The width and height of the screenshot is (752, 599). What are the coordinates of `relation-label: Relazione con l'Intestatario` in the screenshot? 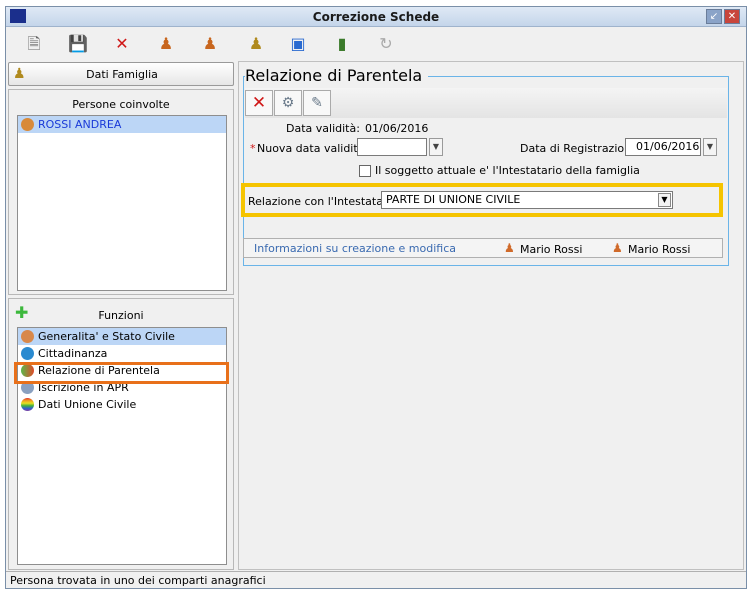 It's located at (323, 201).